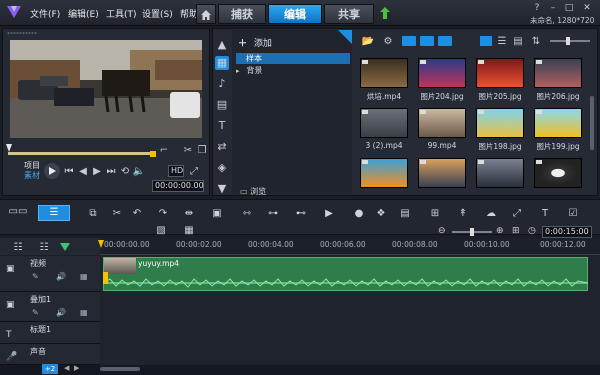  What do you see at coordinates (45, 13) in the screenshot?
I see `menu-file: 文件(F)` at bounding box center [45, 13].